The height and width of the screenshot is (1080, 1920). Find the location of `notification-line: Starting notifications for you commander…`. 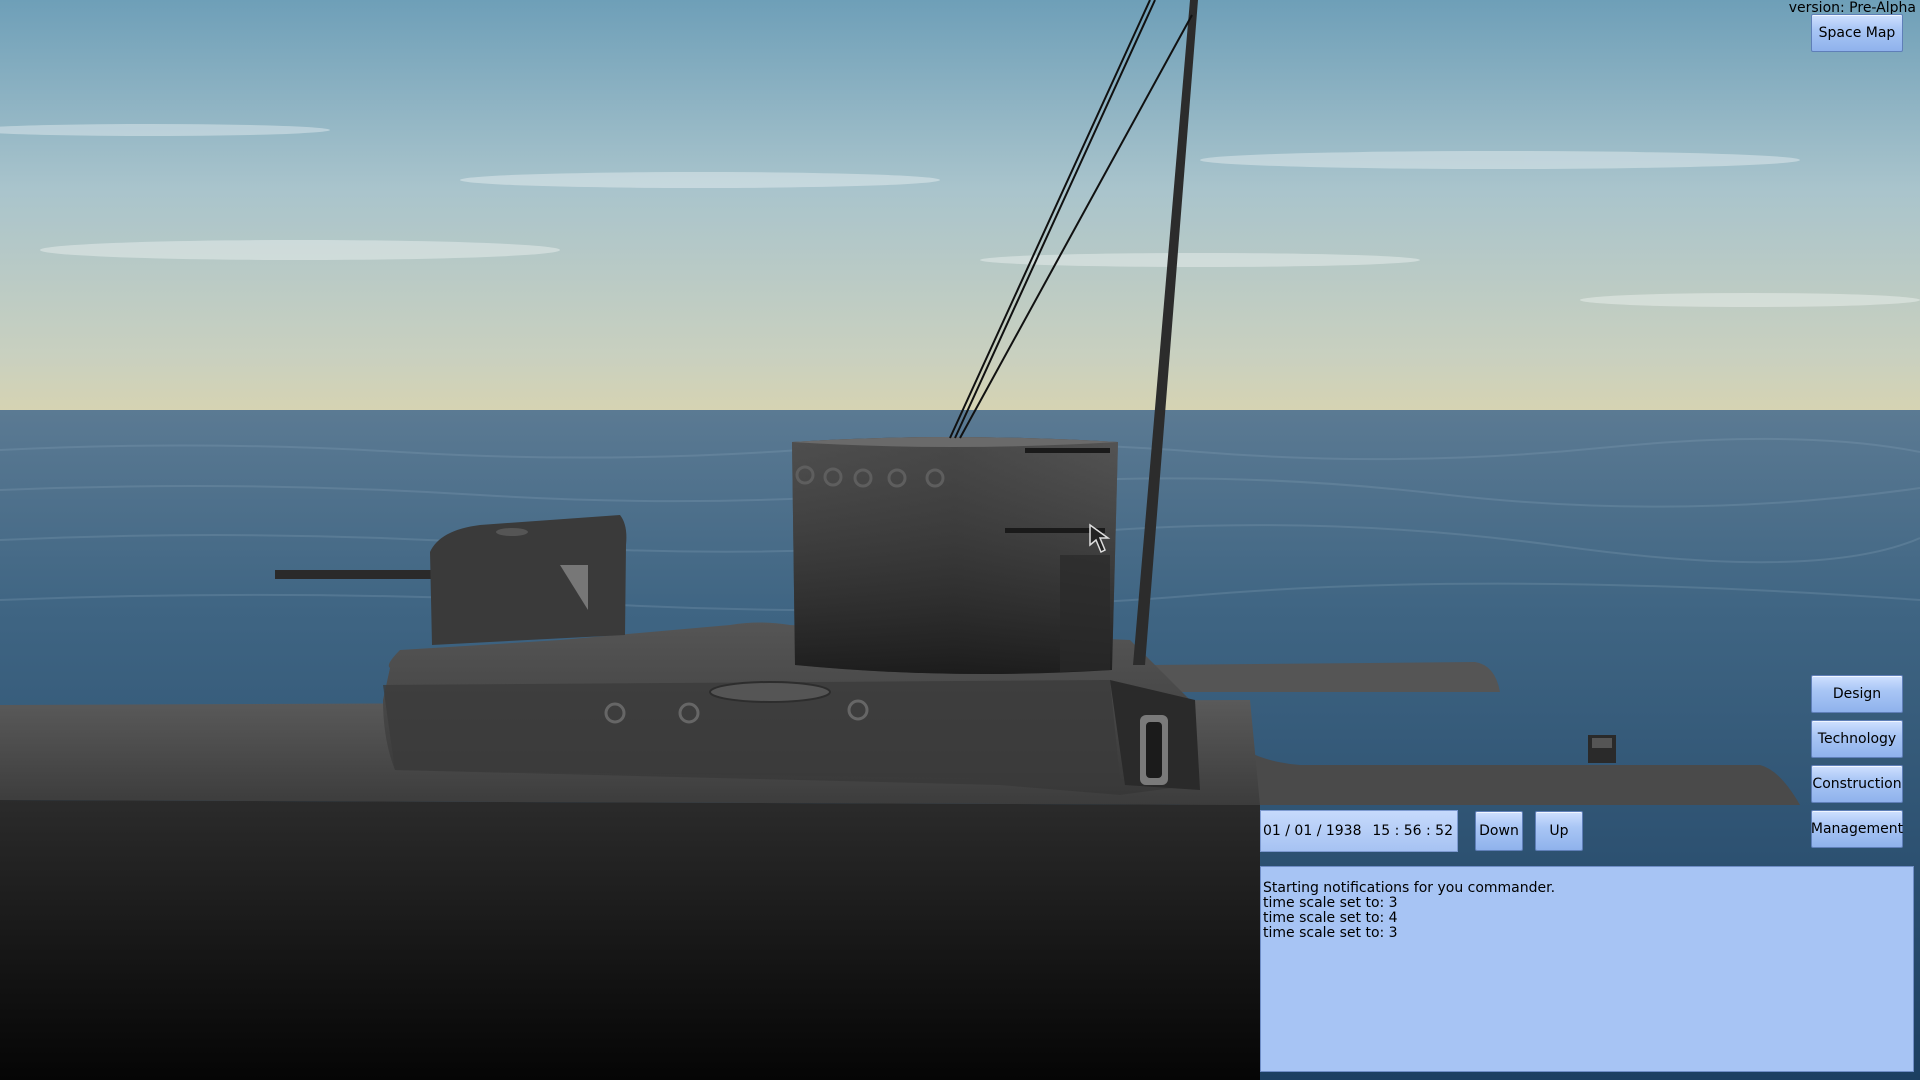

notification-line: Starting notifications for you commander… is located at coordinates (1409, 888).